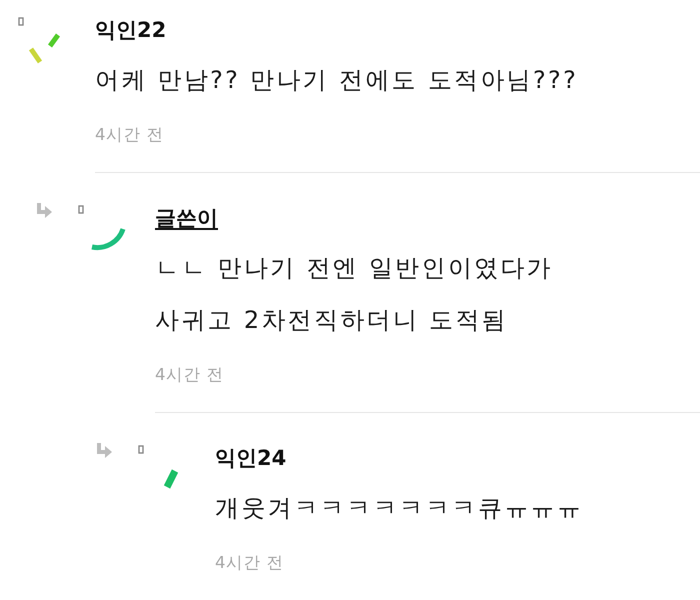 The height and width of the screenshot is (600, 700). I want to click on comment-text: 어케 만남?? 만나기 전에도 도적아님???, so click(337, 80).